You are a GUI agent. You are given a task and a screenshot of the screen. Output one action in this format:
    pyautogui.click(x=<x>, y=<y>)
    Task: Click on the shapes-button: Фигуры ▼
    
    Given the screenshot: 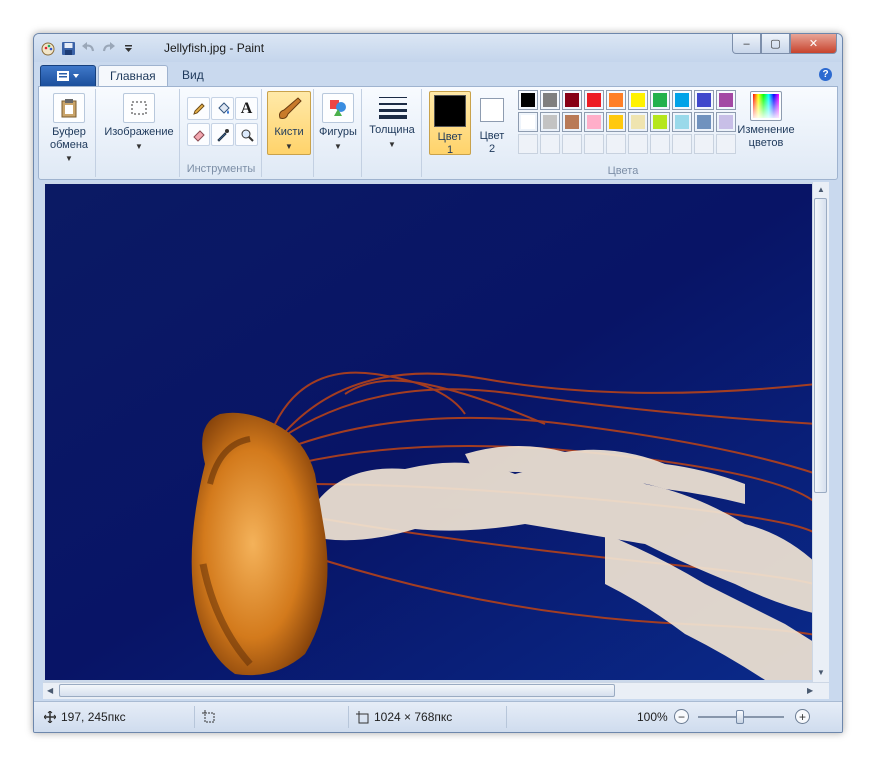 What is the action you would take?
    pyautogui.click(x=338, y=123)
    